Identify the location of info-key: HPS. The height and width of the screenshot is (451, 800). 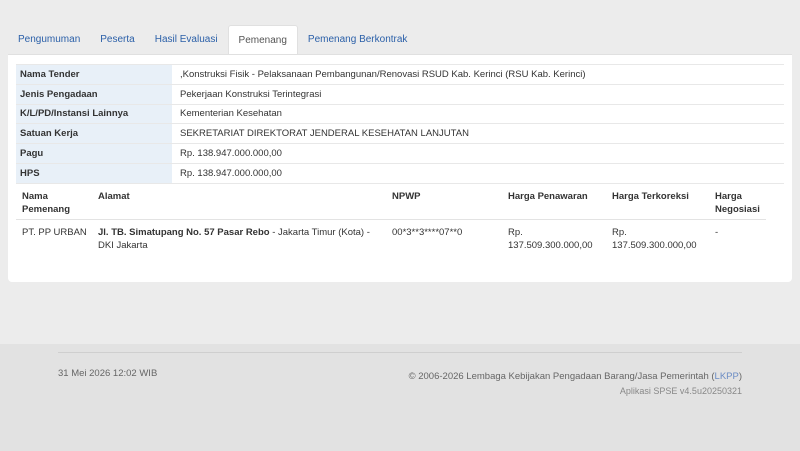
(94, 173).